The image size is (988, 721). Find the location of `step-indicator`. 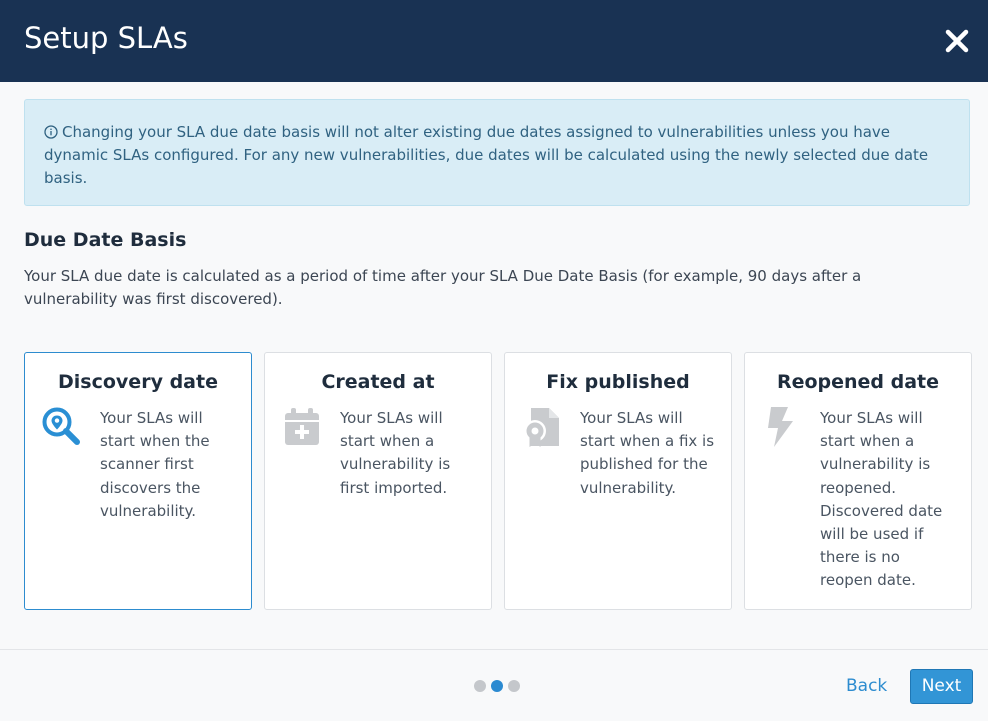

step-indicator is located at coordinates (499, 686).